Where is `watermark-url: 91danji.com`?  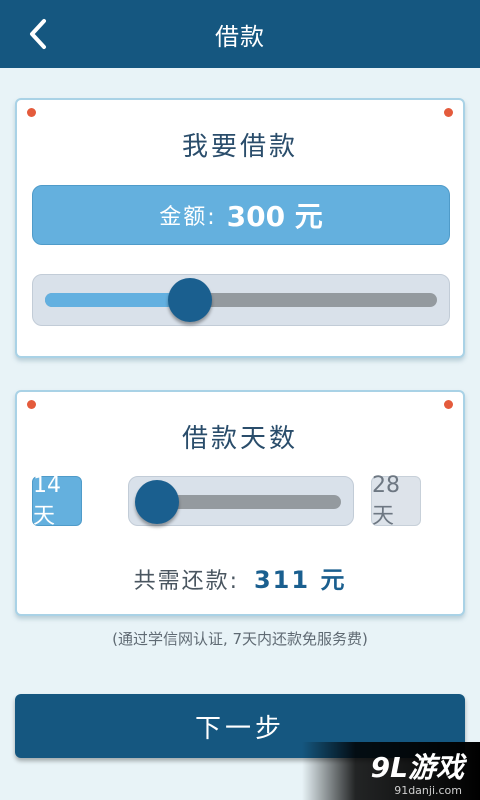
watermark-url: 91danji.com is located at coordinates (428, 790).